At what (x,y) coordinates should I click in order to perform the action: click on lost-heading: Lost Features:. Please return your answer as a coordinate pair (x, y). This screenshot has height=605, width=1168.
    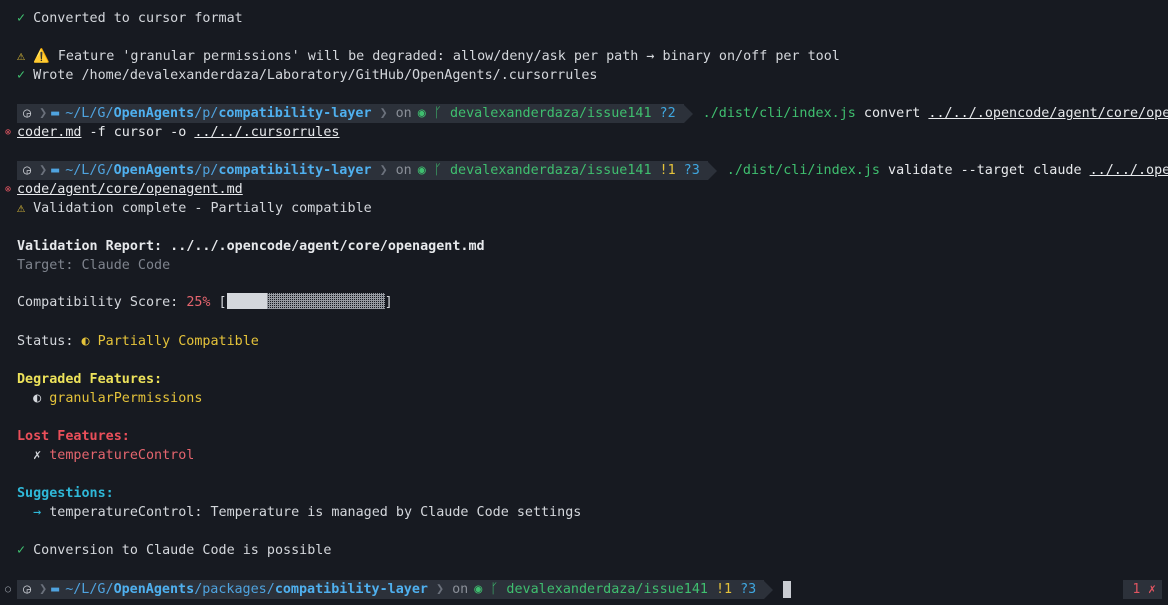
    Looking at the image, I should click on (73, 436).